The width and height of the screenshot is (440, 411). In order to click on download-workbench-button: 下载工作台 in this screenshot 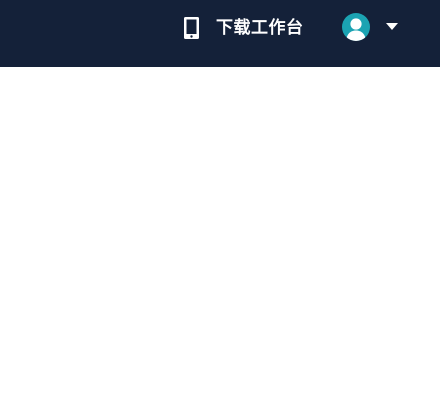, I will do `click(243, 28)`.